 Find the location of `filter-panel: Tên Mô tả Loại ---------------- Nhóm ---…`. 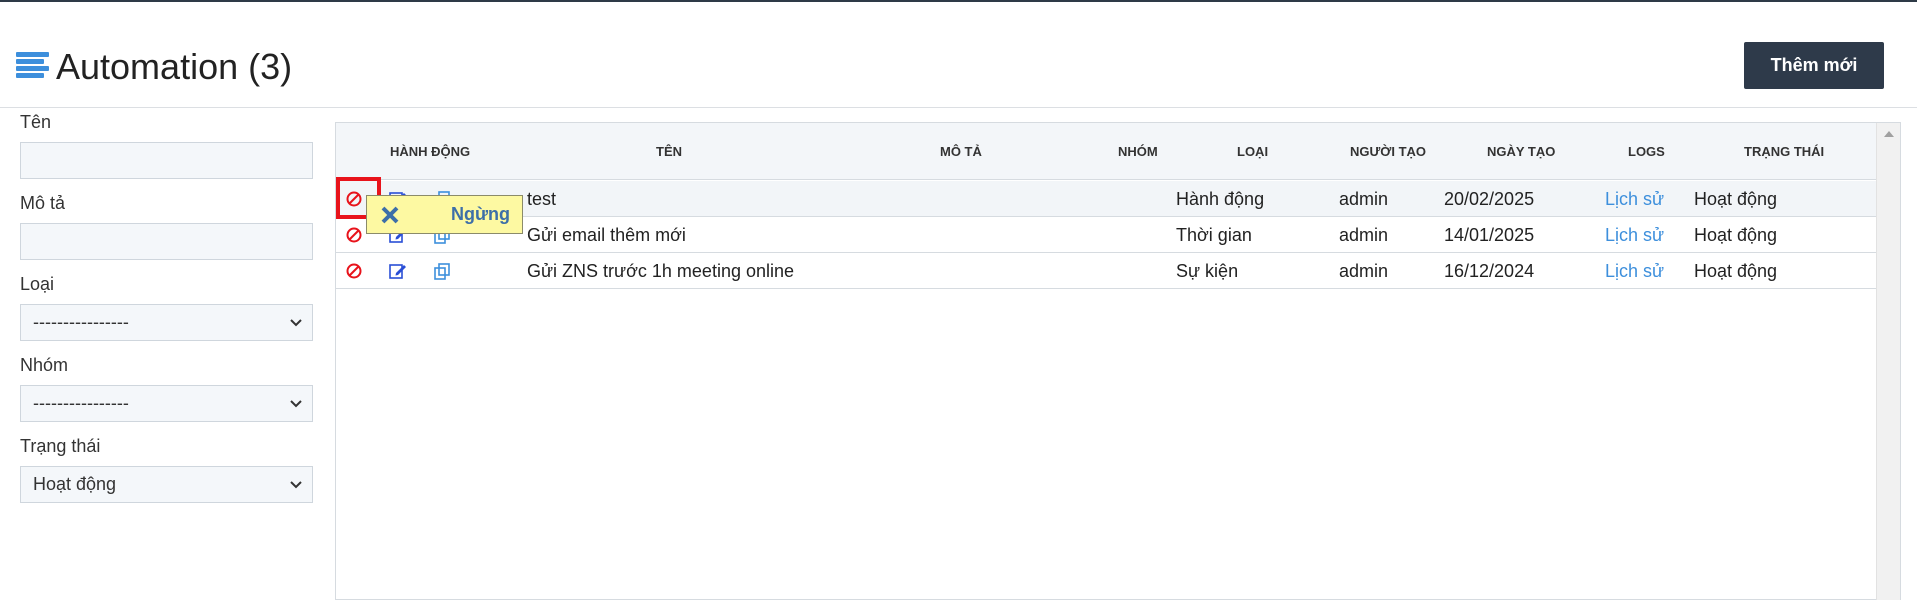

filter-panel: Tên Mô tả Loại ---------------- Nhóm ---… is located at coordinates (167, 312).